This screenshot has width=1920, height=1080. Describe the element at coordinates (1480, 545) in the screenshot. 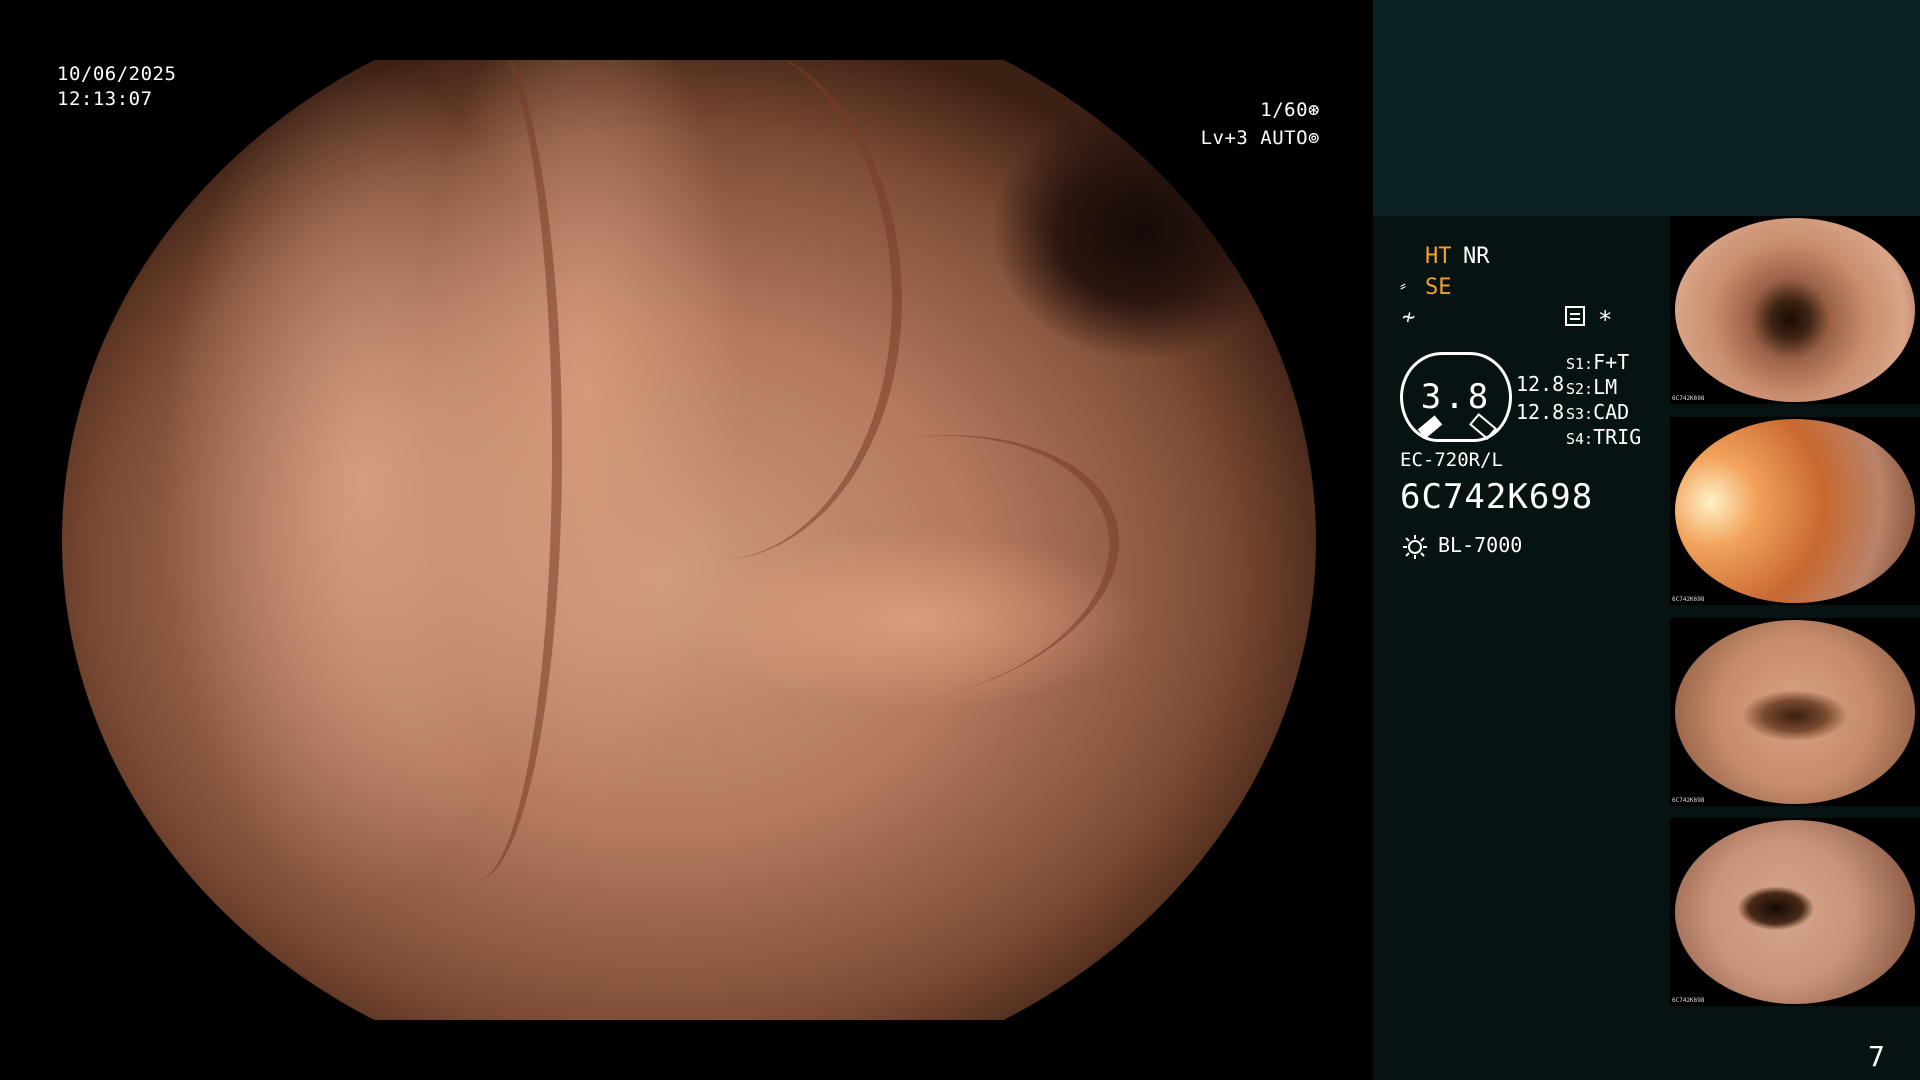

I see `light-source-label: BL-7000` at that location.